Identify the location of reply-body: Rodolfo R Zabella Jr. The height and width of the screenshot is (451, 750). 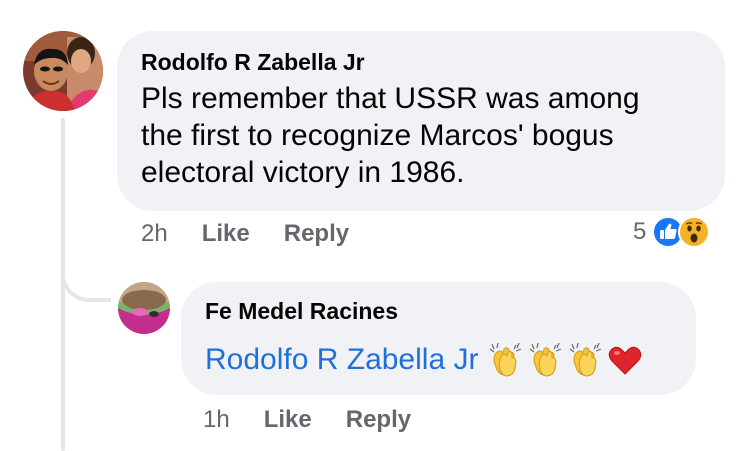
(438, 360).